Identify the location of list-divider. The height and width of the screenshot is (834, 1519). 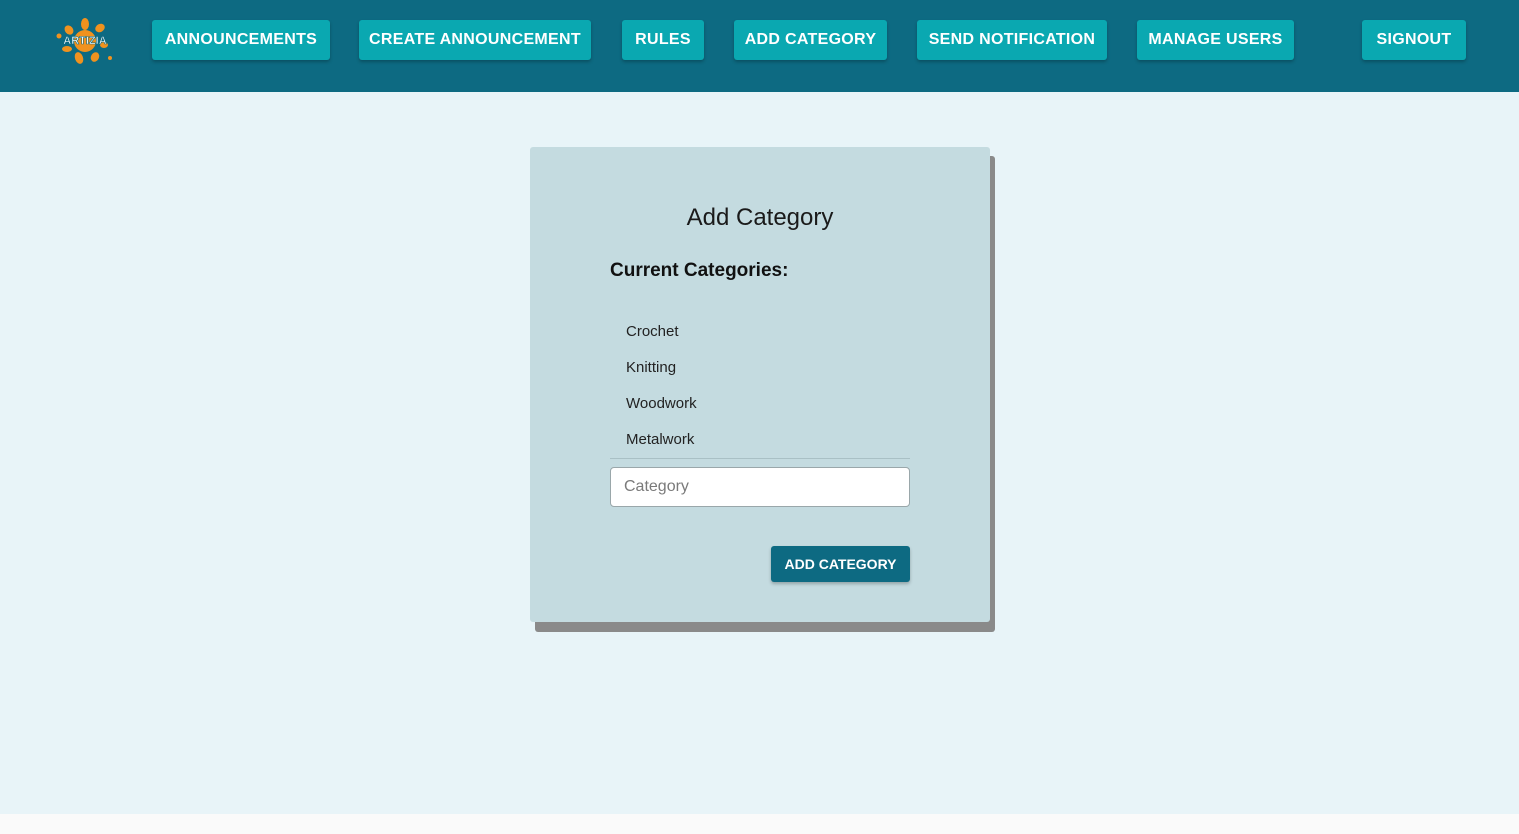
(760, 458).